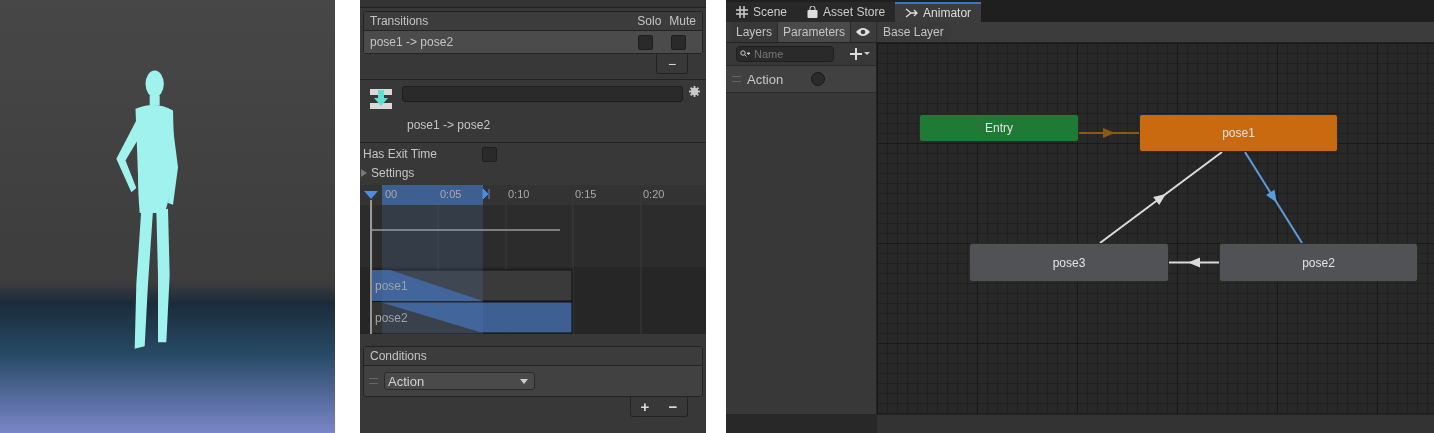  What do you see at coordinates (400, 154) in the screenshot?
I see `has-exit-time-label: Has Exit Time` at bounding box center [400, 154].